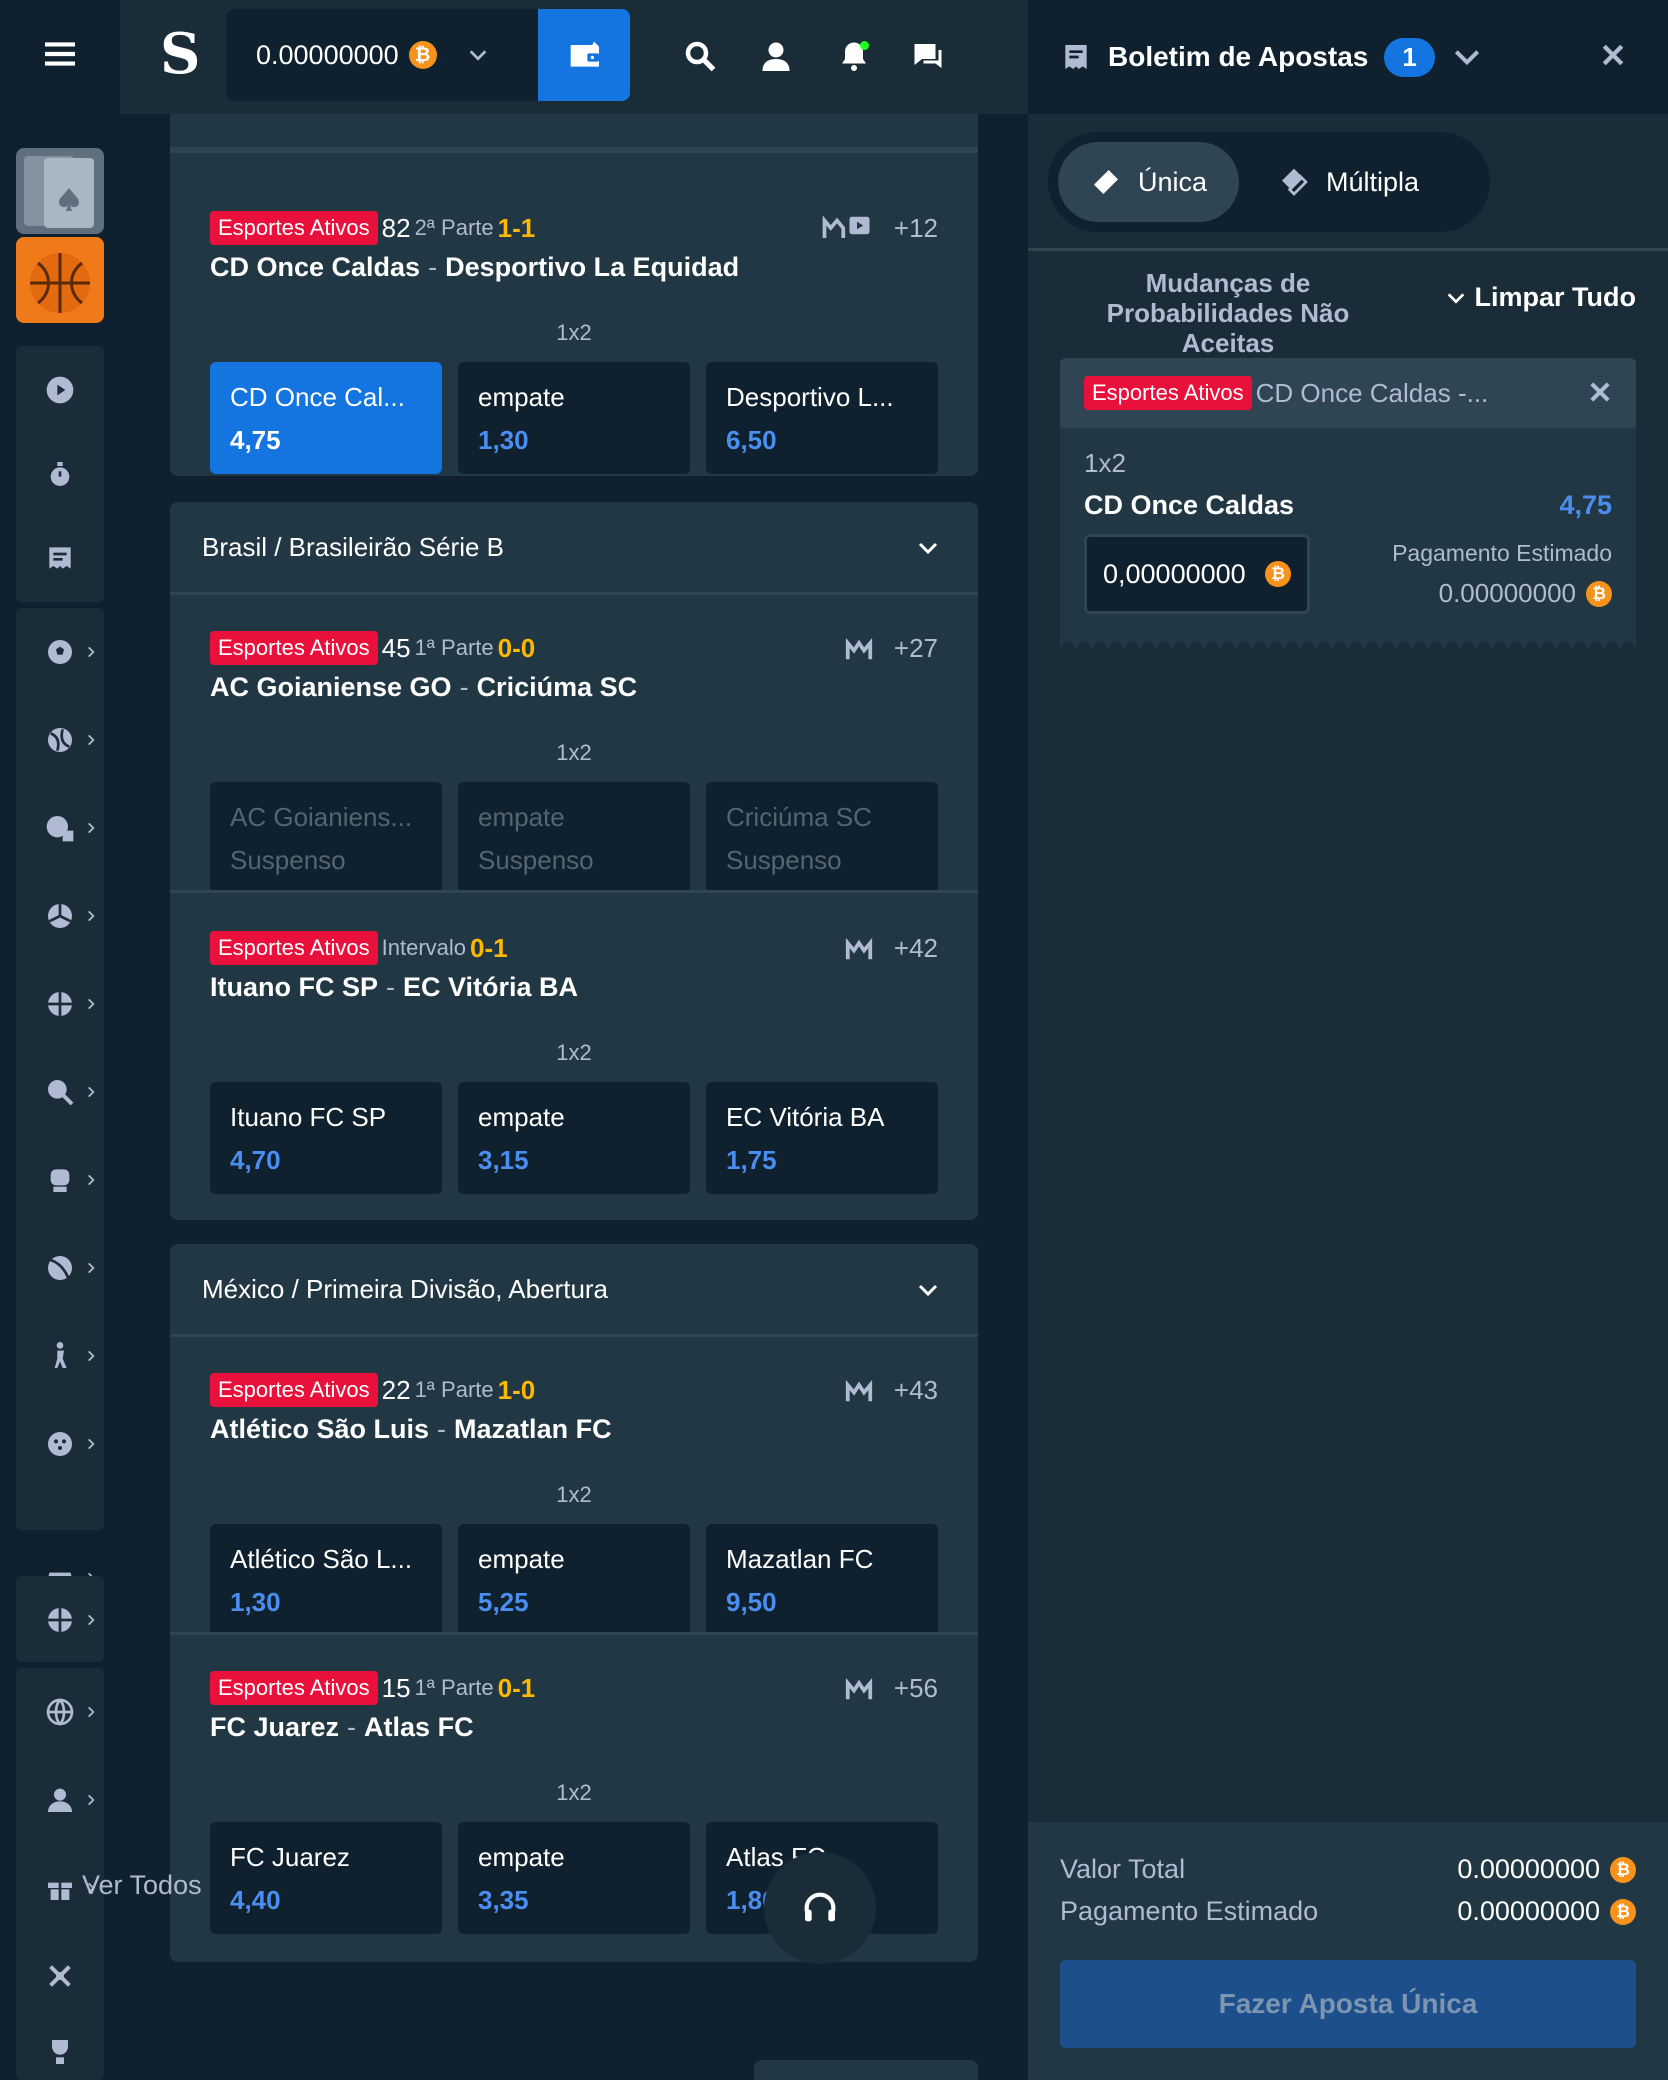 The image size is (1668, 2080). What do you see at coordinates (454, 1389) in the screenshot?
I see `match-period: 1ª Parte` at bounding box center [454, 1389].